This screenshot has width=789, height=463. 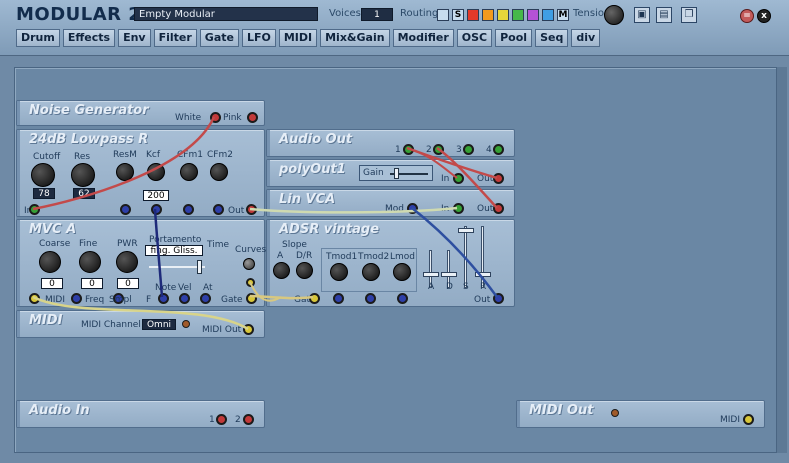 What do you see at coordinates (163, 298) in the screenshot?
I see `f-input-port` at bounding box center [163, 298].